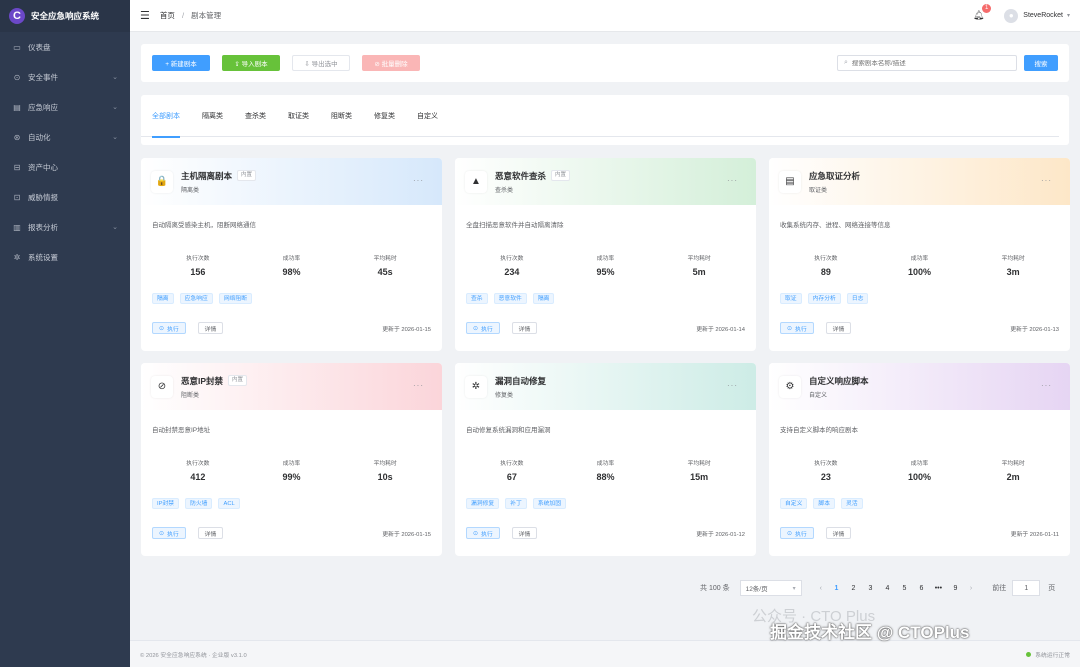  I want to click on sidebar-item: ⊡ 威胁情报, so click(65, 197).